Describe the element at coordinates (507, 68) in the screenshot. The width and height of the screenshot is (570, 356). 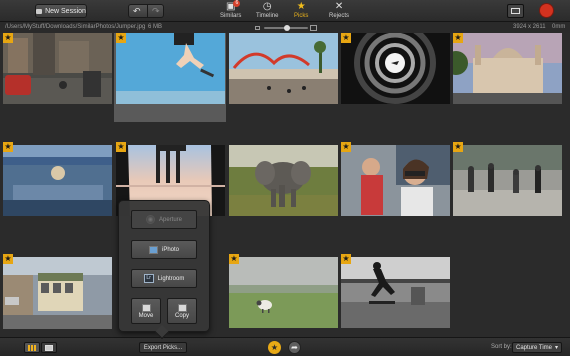
I see `thumb-cathedral` at that location.